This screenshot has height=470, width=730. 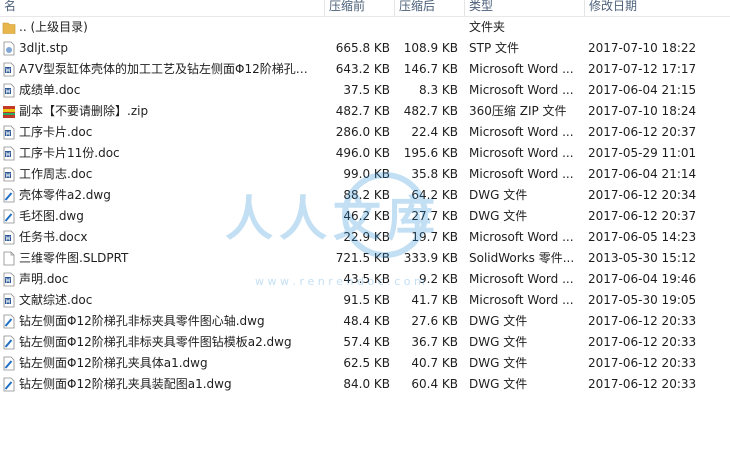 What do you see at coordinates (162, 195) in the screenshot?
I see `file-name-cell: 壳体零件a2.dwg` at bounding box center [162, 195].